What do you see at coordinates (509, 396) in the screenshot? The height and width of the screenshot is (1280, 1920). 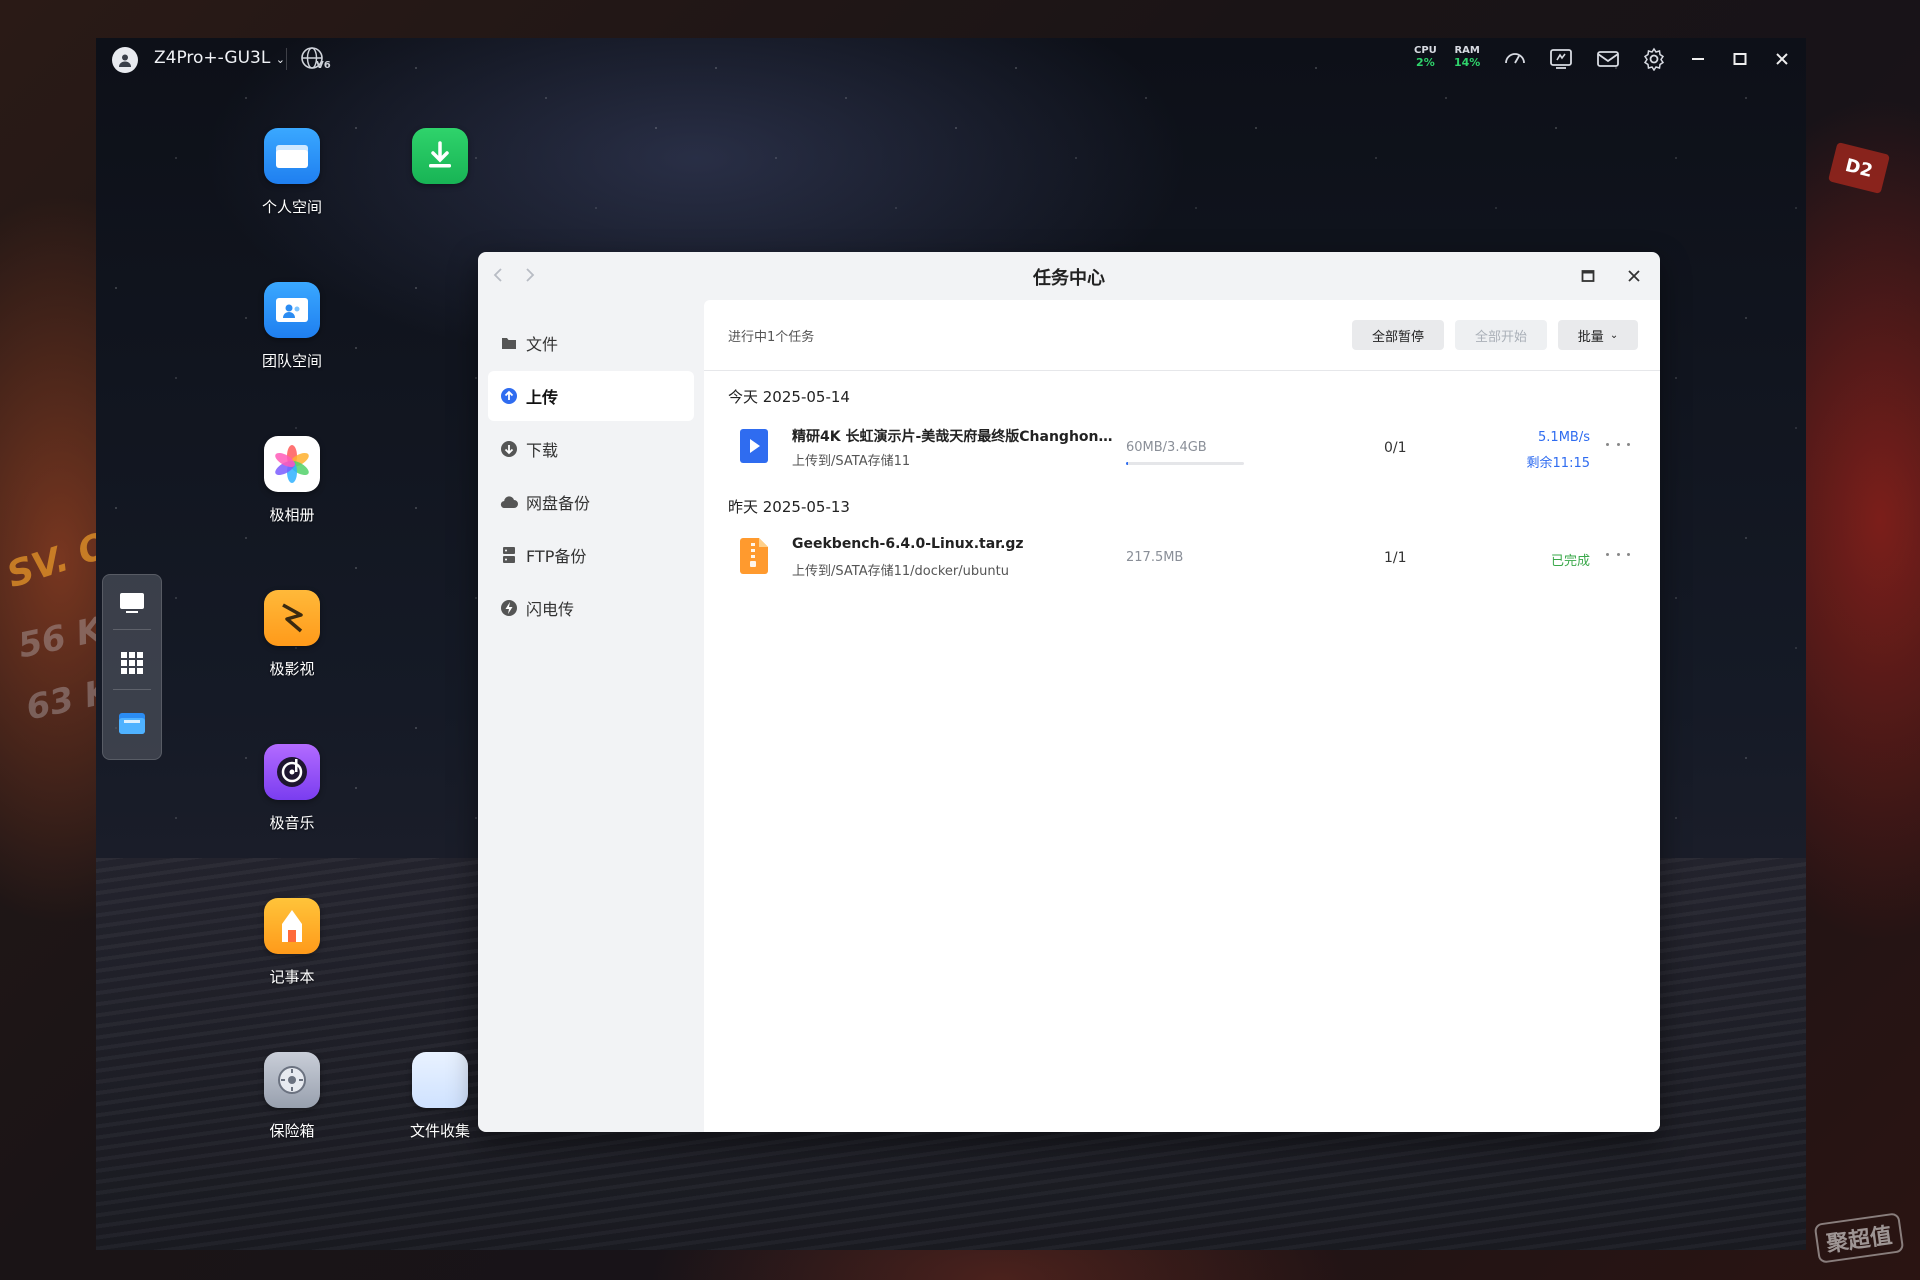 I see `upload-icon` at bounding box center [509, 396].